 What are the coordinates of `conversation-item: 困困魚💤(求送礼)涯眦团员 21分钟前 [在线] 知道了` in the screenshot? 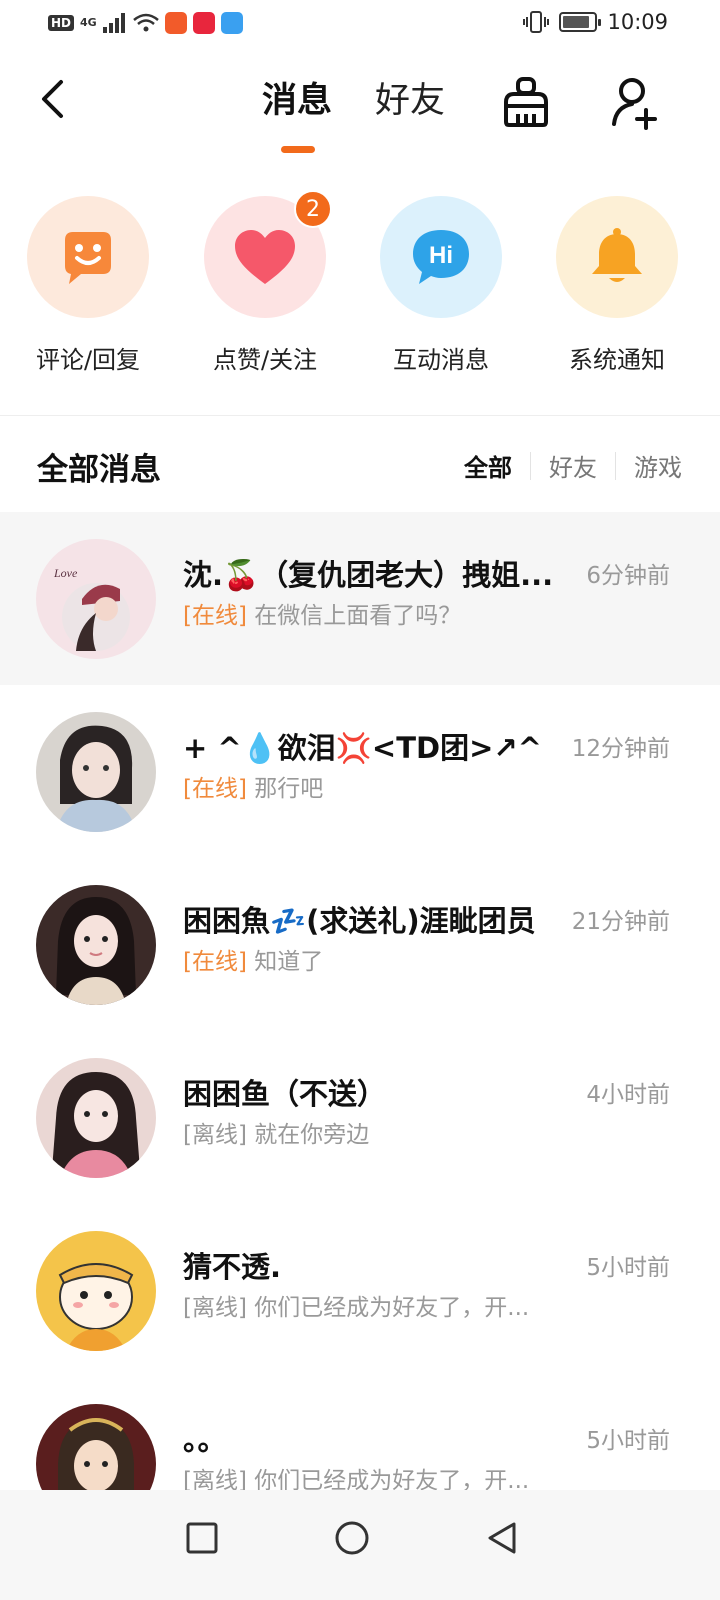 It's located at (360, 944).